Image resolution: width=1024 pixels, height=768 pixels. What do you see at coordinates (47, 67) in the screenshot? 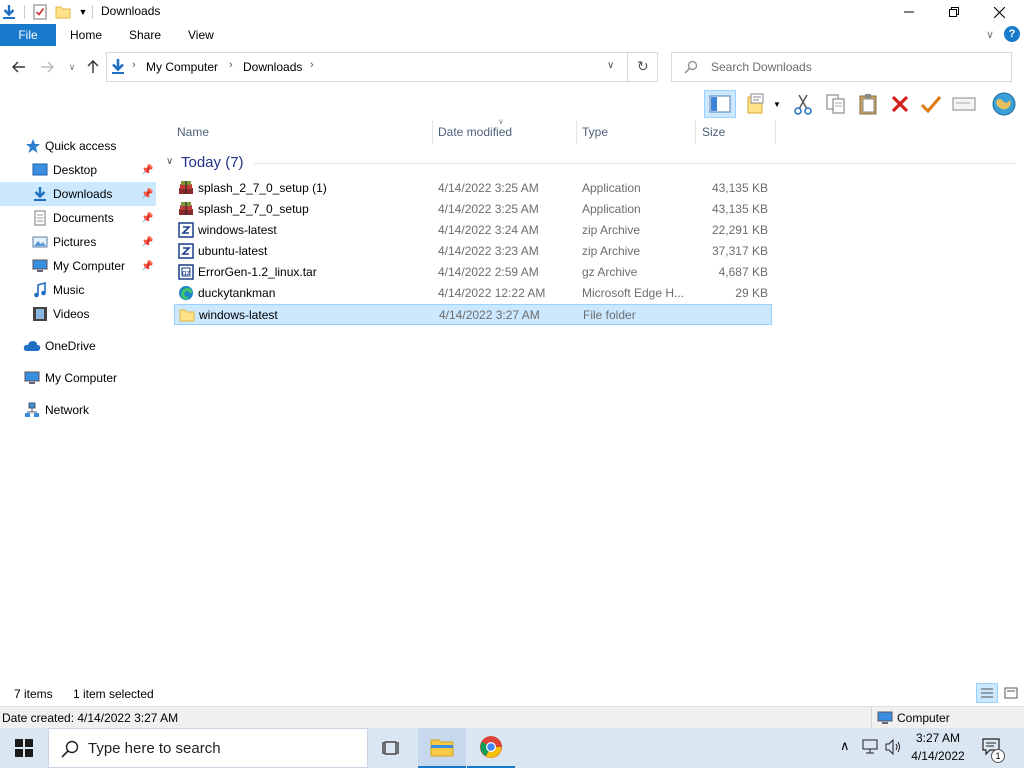
I see `forward-button` at bounding box center [47, 67].